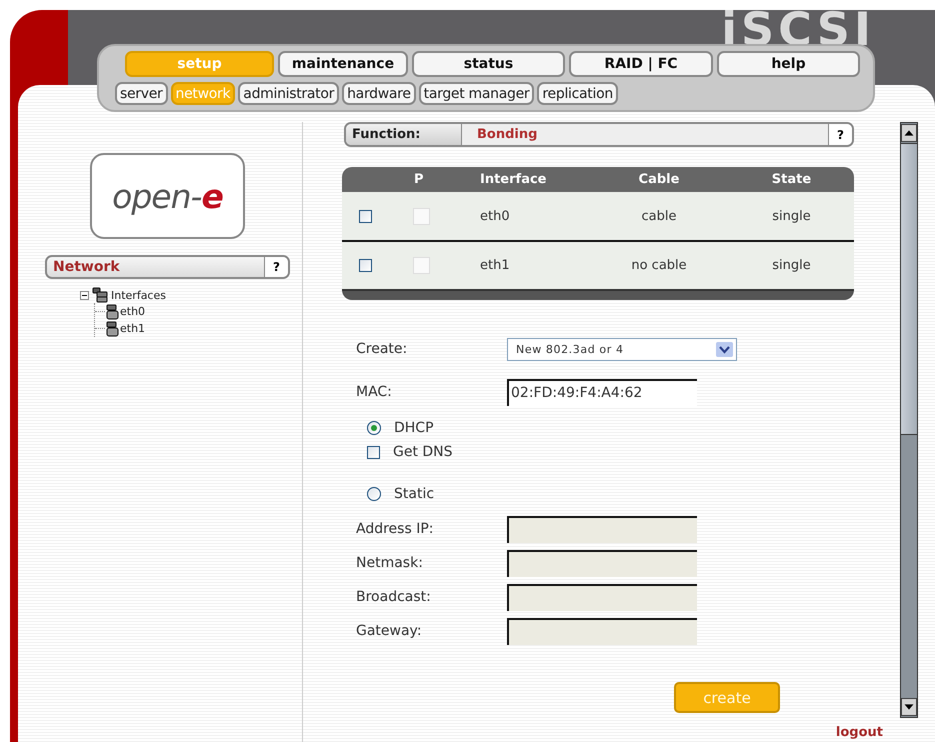 Image resolution: width=935 pixels, height=742 pixels. I want to click on nav-tab: status, so click(488, 64).